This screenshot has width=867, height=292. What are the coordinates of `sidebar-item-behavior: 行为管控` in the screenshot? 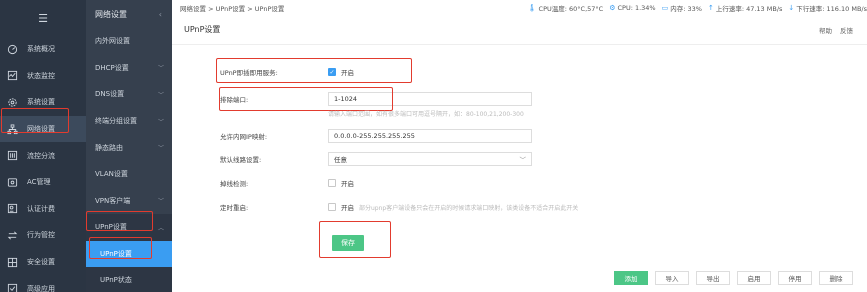 It's located at (43, 235).